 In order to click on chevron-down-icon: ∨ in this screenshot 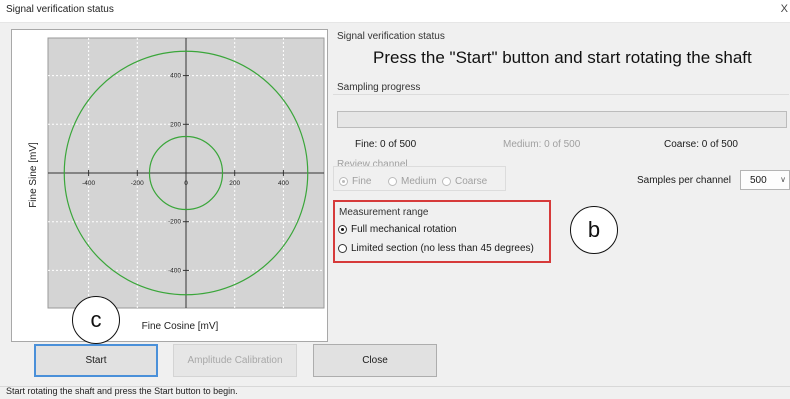, I will do `click(783, 179)`.